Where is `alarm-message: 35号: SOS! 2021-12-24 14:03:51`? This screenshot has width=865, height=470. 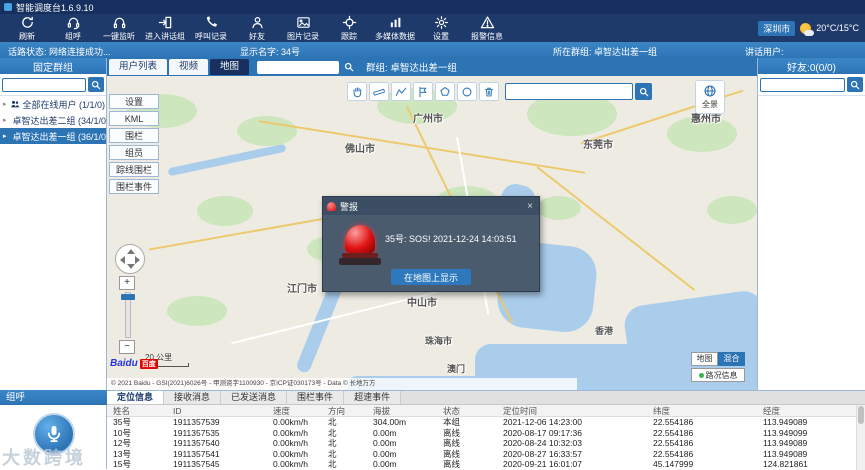 alarm-message: 35号: SOS! 2021-12-24 14:03:51 is located at coordinates (451, 239).